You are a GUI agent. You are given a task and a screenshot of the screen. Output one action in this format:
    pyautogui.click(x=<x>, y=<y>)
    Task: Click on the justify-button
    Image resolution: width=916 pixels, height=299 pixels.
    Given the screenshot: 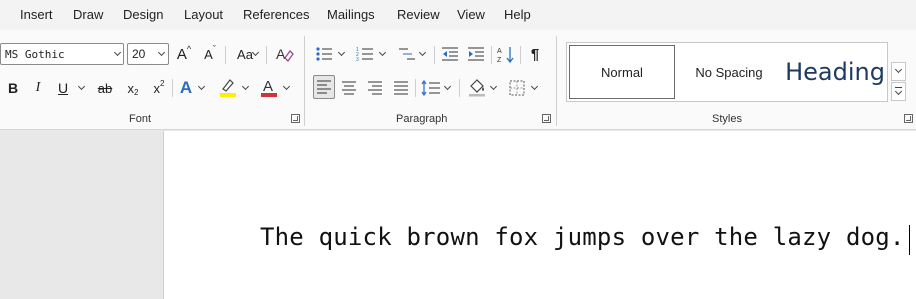 What is the action you would take?
    pyautogui.click(x=401, y=88)
    